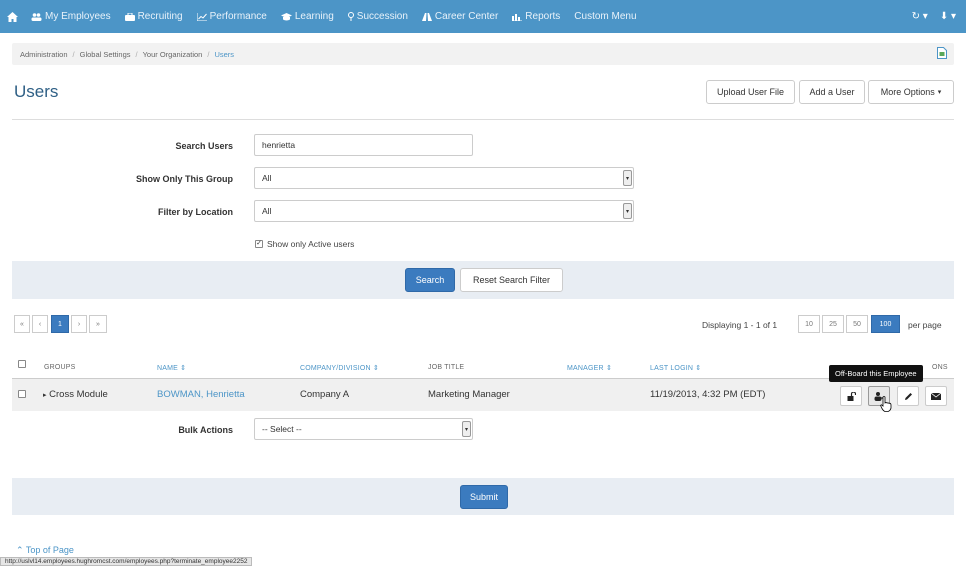  I want to click on search-users-input: henrietta, so click(363, 145).